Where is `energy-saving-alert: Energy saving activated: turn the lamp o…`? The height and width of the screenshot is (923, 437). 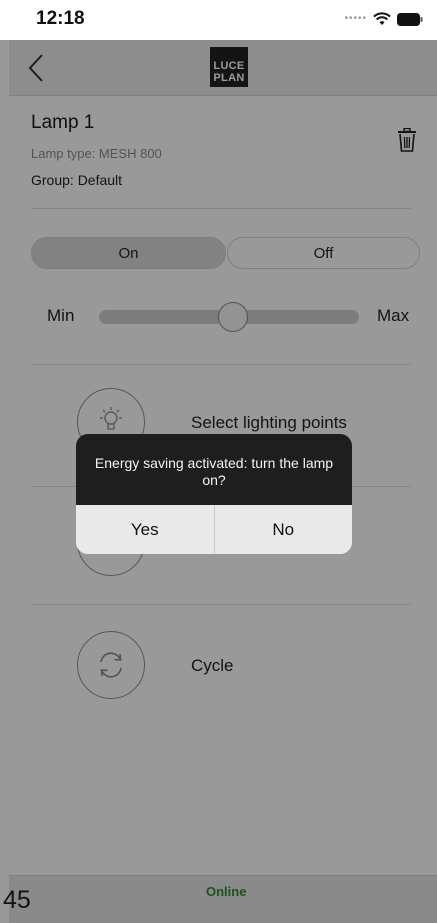 energy-saving-alert: Energy saving activated: turn the lamp o… is located at coordinates (214, 494).